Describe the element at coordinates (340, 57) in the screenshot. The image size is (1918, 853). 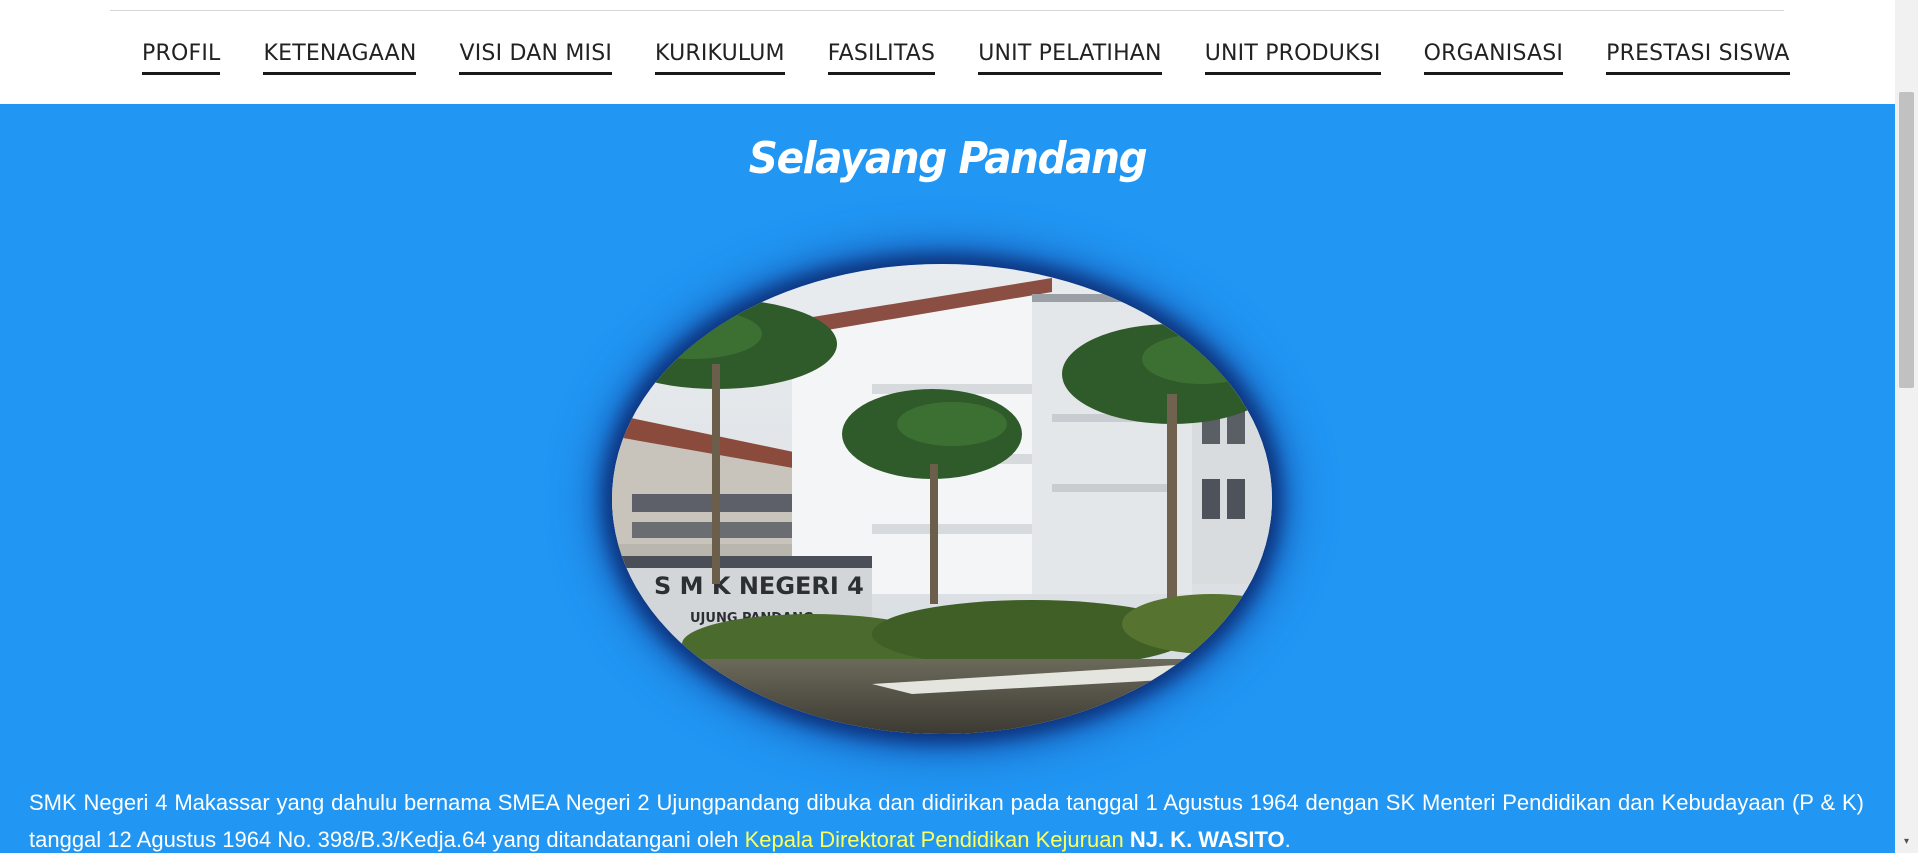
I see `nav-item-ketenagaan: KETENAGAAN` at that location.